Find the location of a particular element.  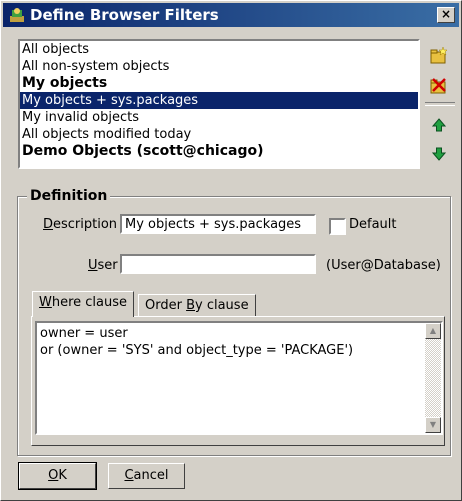

where-clause-line: owner = user is located at coordinates (84, 333).